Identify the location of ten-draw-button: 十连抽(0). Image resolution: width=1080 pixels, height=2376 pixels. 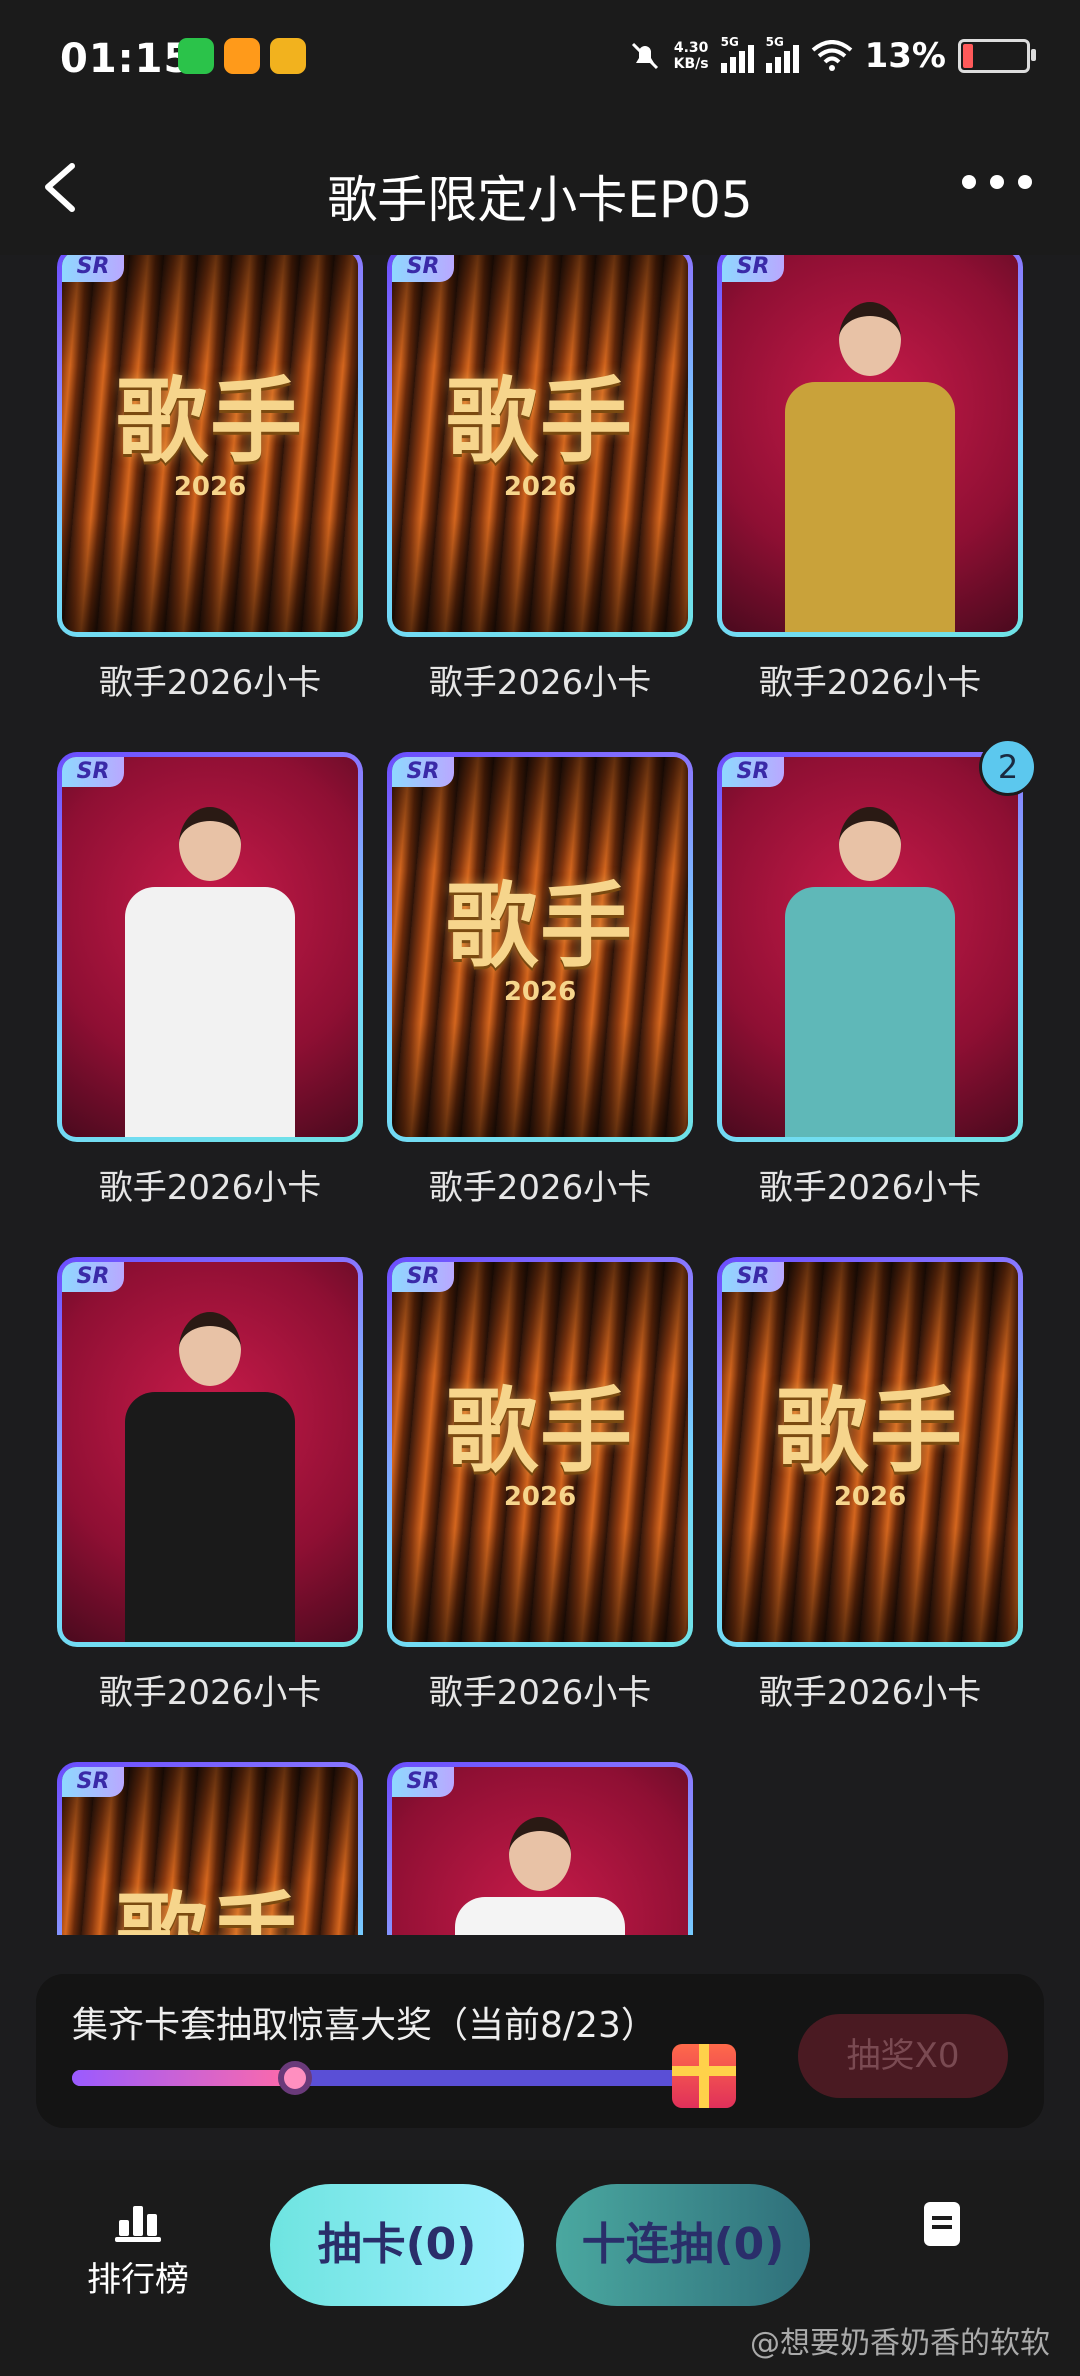
(683, 2245).